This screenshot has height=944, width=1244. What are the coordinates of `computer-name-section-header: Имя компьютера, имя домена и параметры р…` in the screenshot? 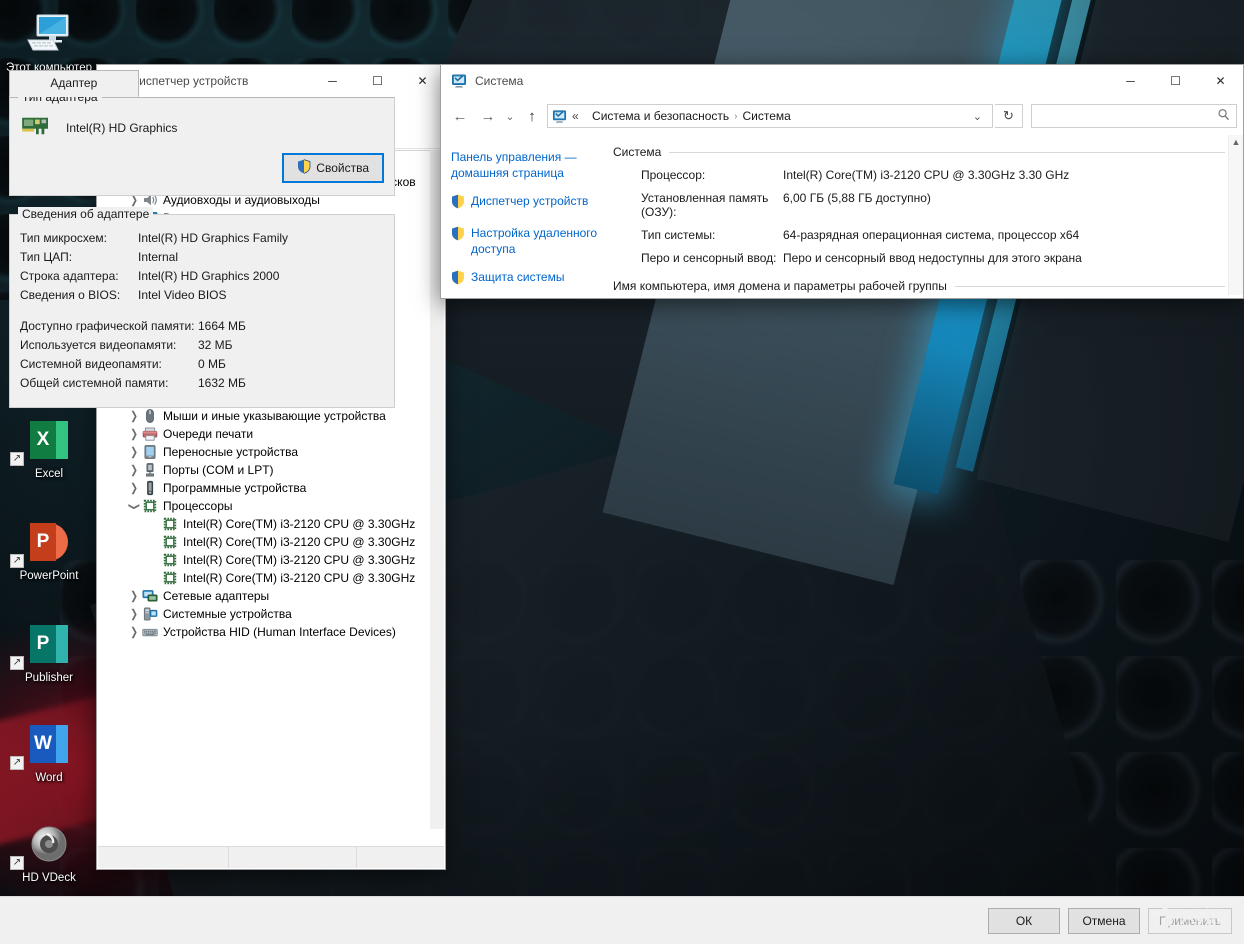 It's located at (928, 286).